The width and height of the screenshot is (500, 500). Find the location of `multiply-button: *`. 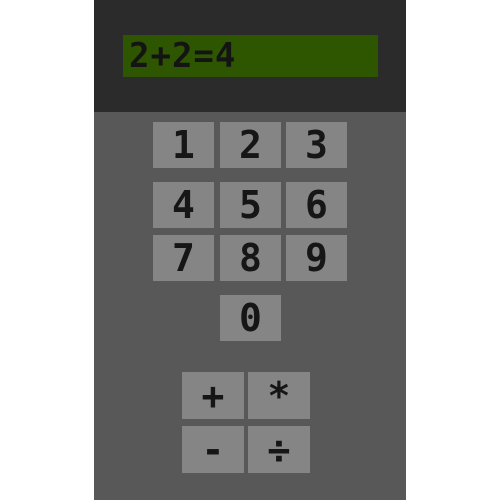

multiply-button: * is located at coordinates (279, 395).